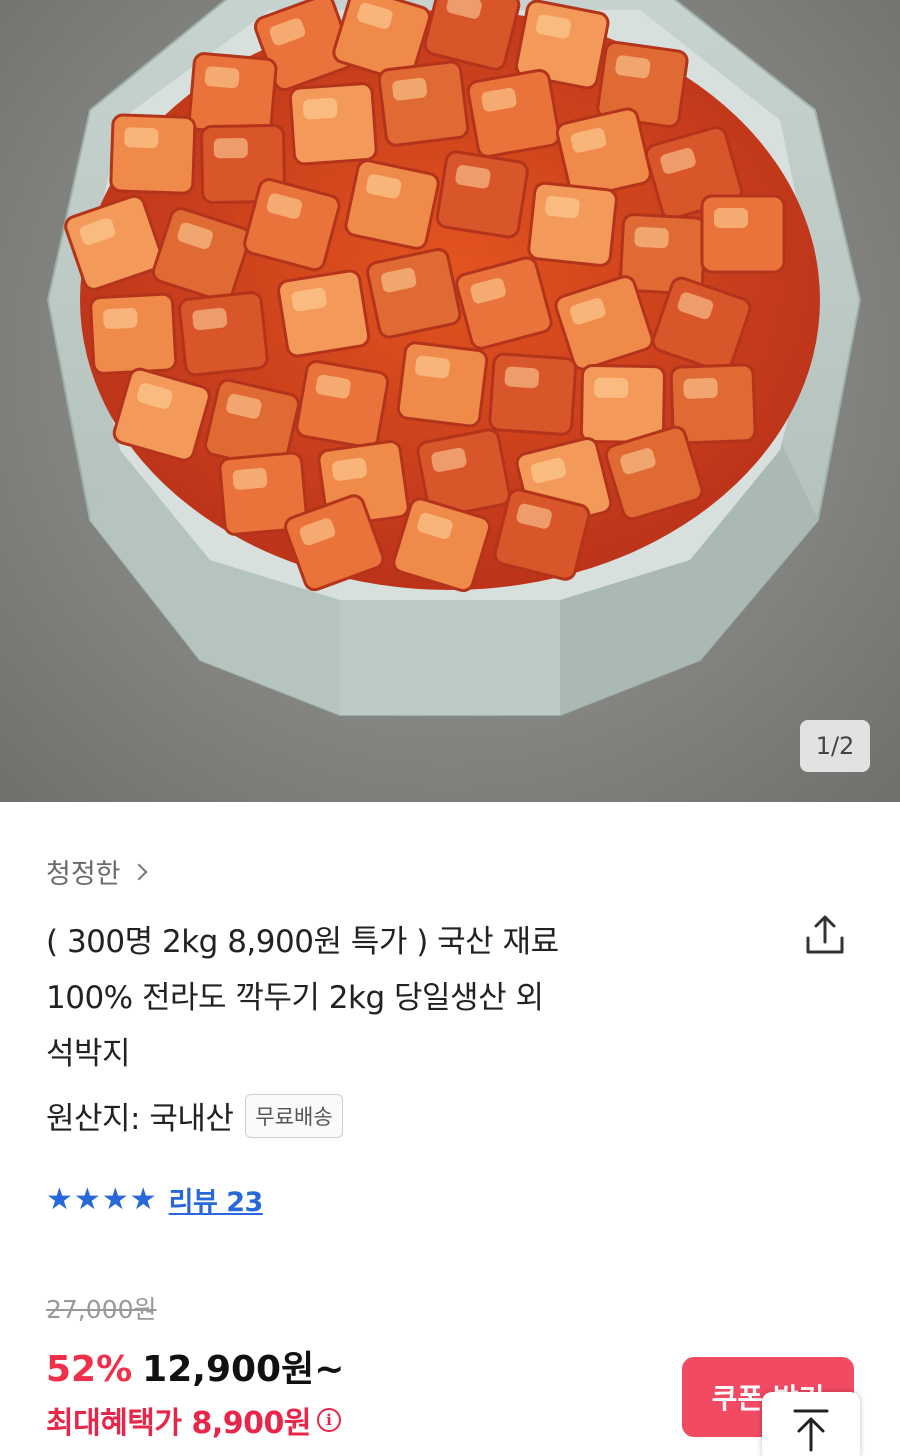 The image size is (900, 1456). Describe the element at coordinates (139, 871) in the screenshot. I see `chevron-right-icon` at that location.